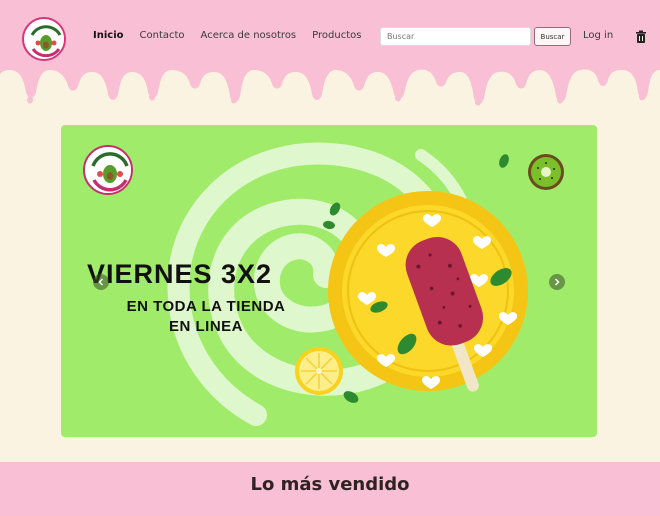  I want to click on search-input, so click(455, 36).